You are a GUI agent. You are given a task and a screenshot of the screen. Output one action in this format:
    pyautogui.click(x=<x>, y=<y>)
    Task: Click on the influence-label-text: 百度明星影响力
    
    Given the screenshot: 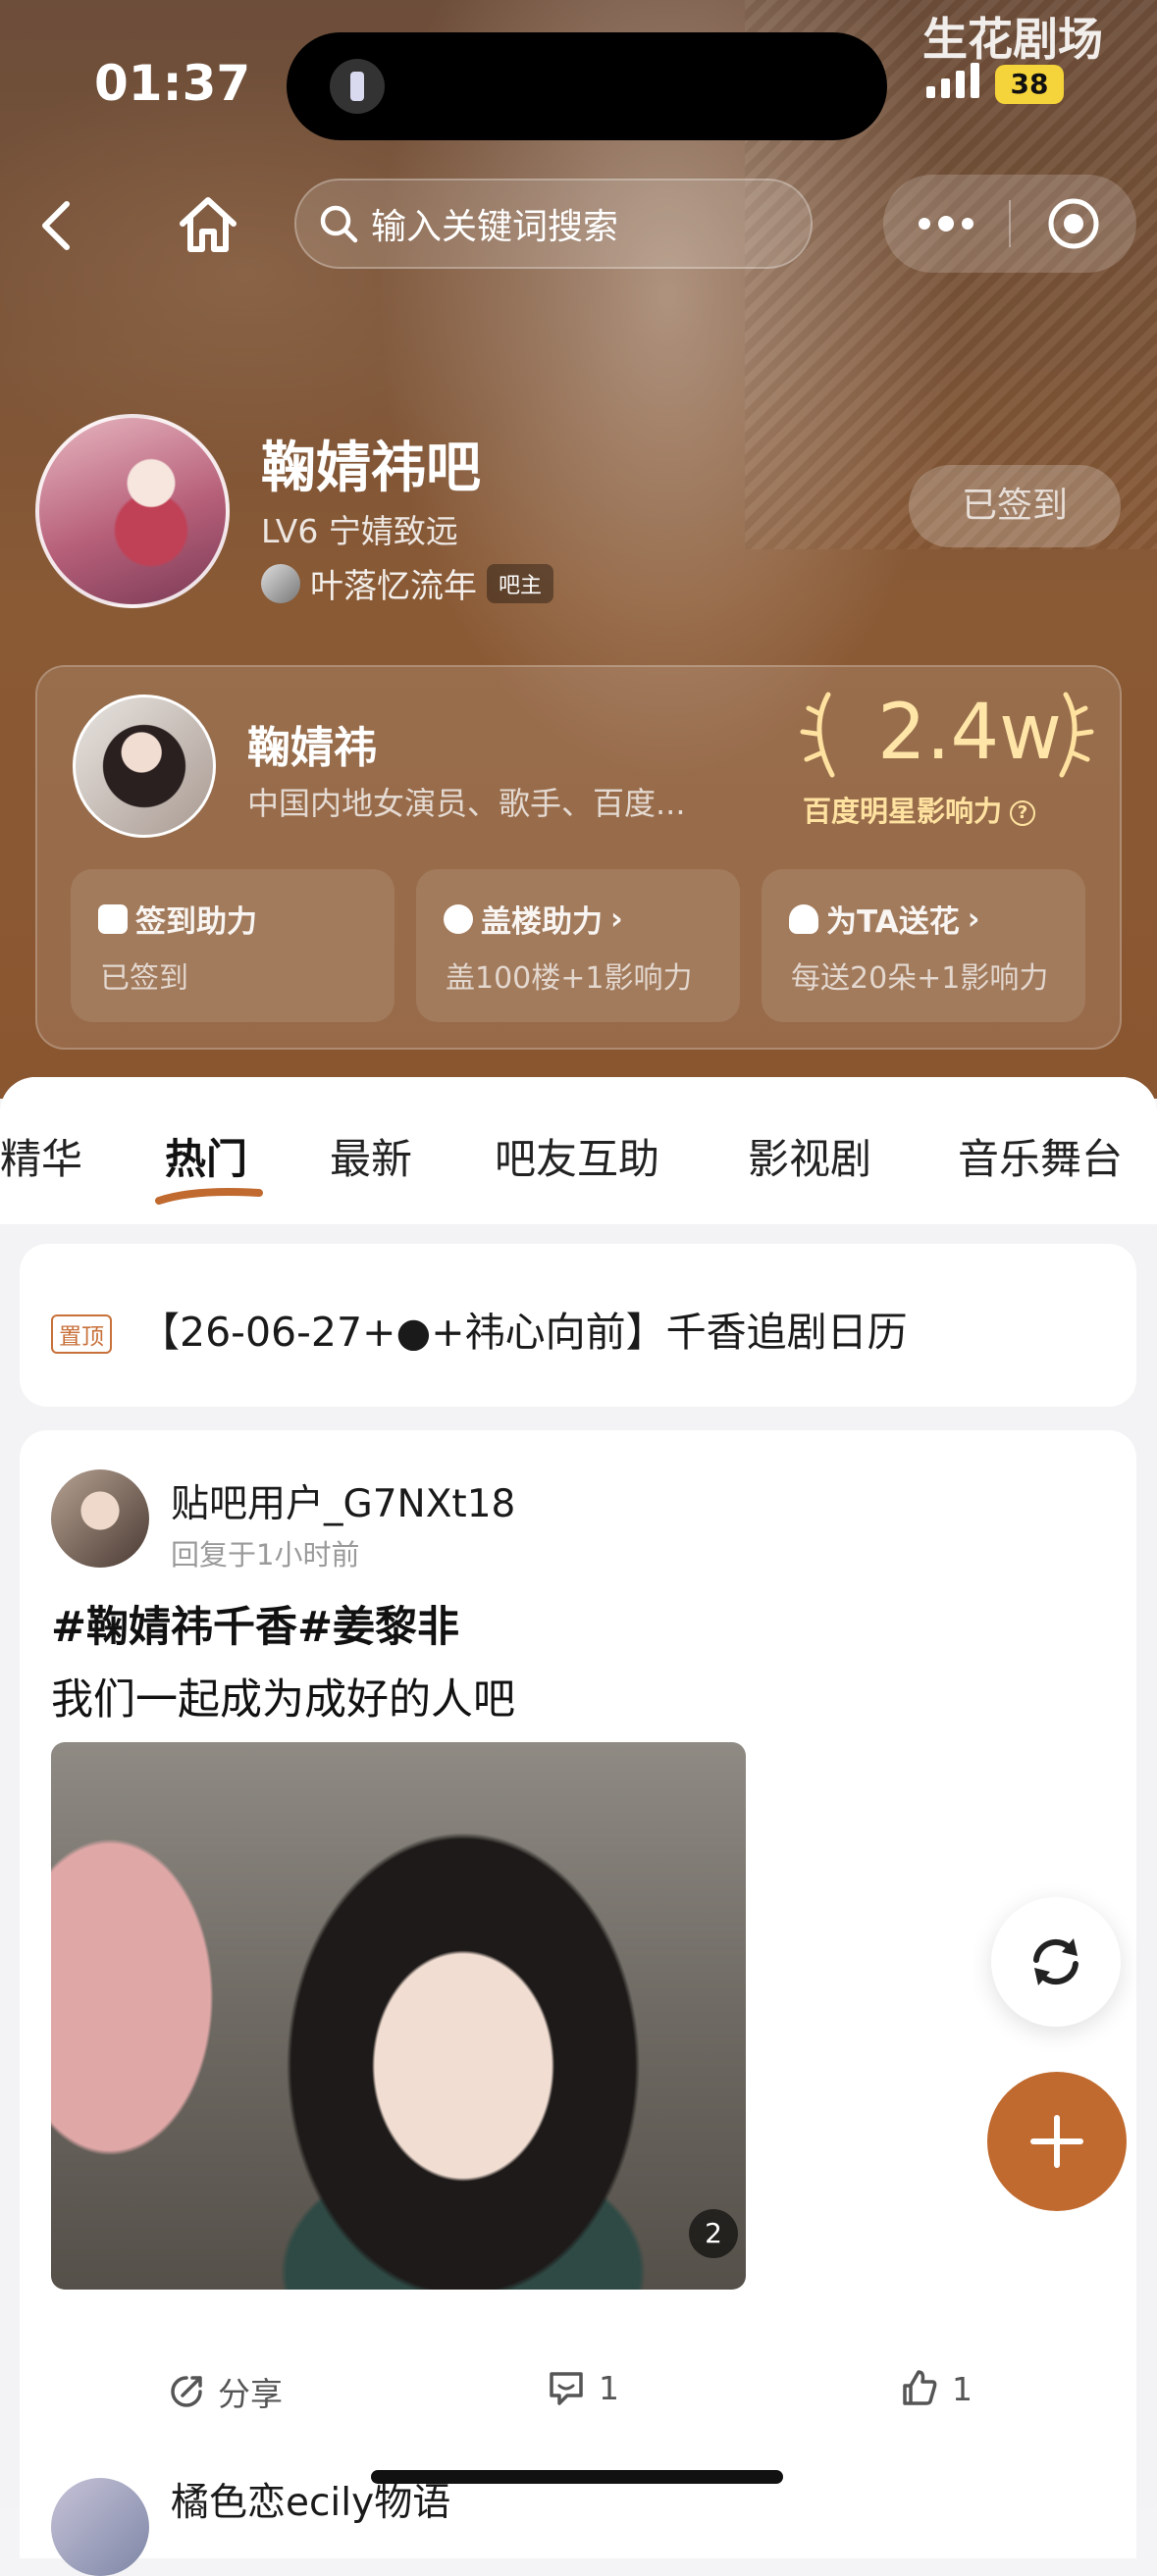 What is the action you would take?
    pyautogui.click(x=903, y=811)
    